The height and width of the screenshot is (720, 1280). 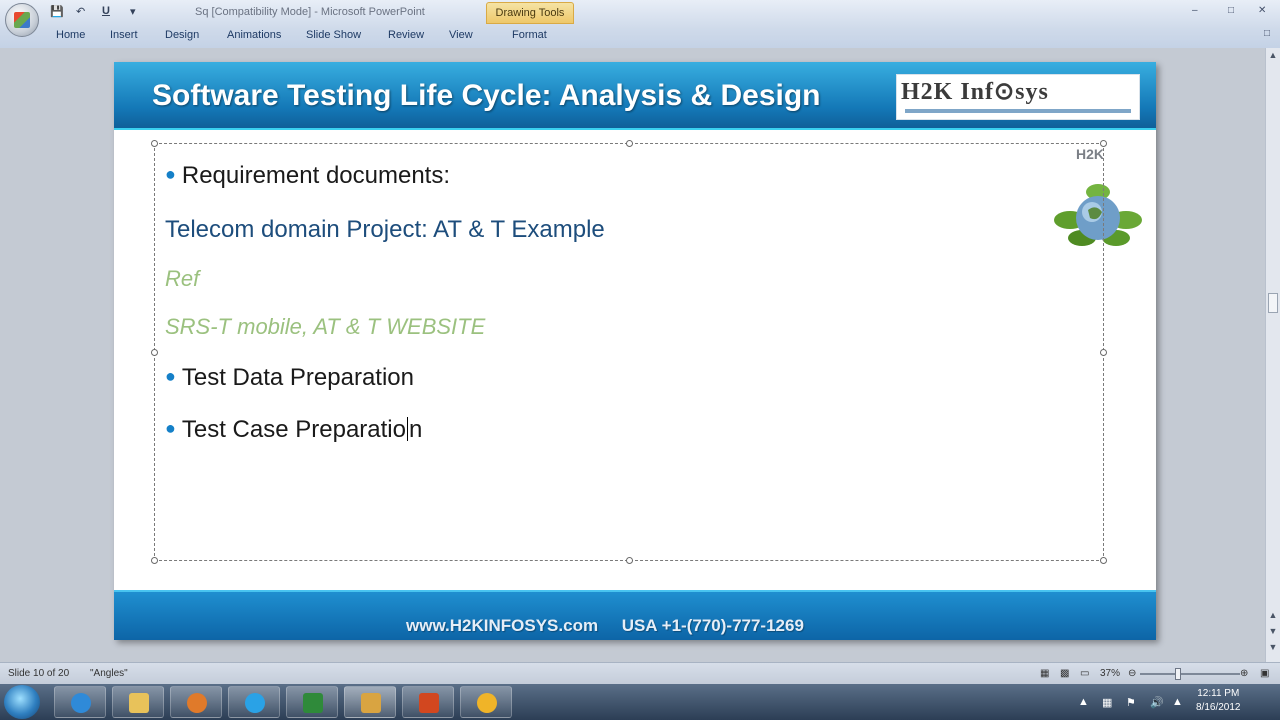 What do you see at coordinates (635, 615) in the screenshot?
I see `slide-footer-banner: www.H2KINFOSYS.com USA +1-(770)-777-1269` at bounding box center [635, 615].